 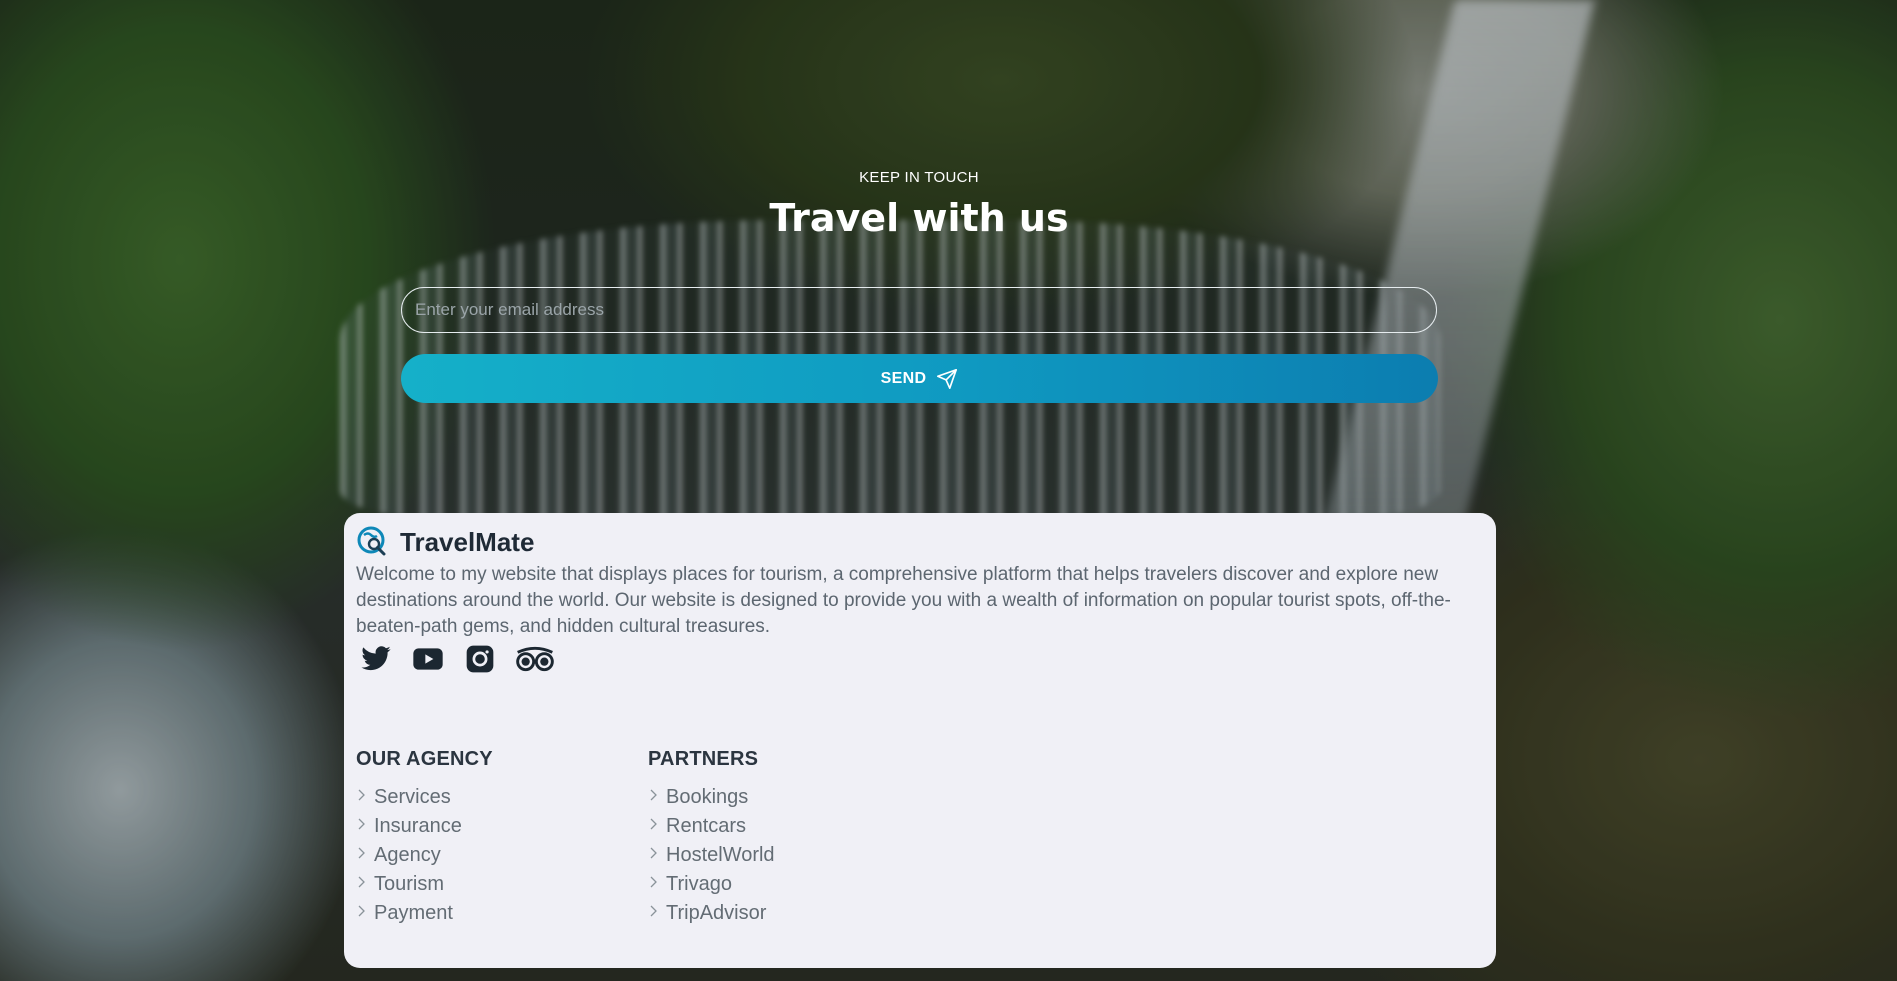 I want to click on list-item: TripAdvisor, so click(x=711, y=913).